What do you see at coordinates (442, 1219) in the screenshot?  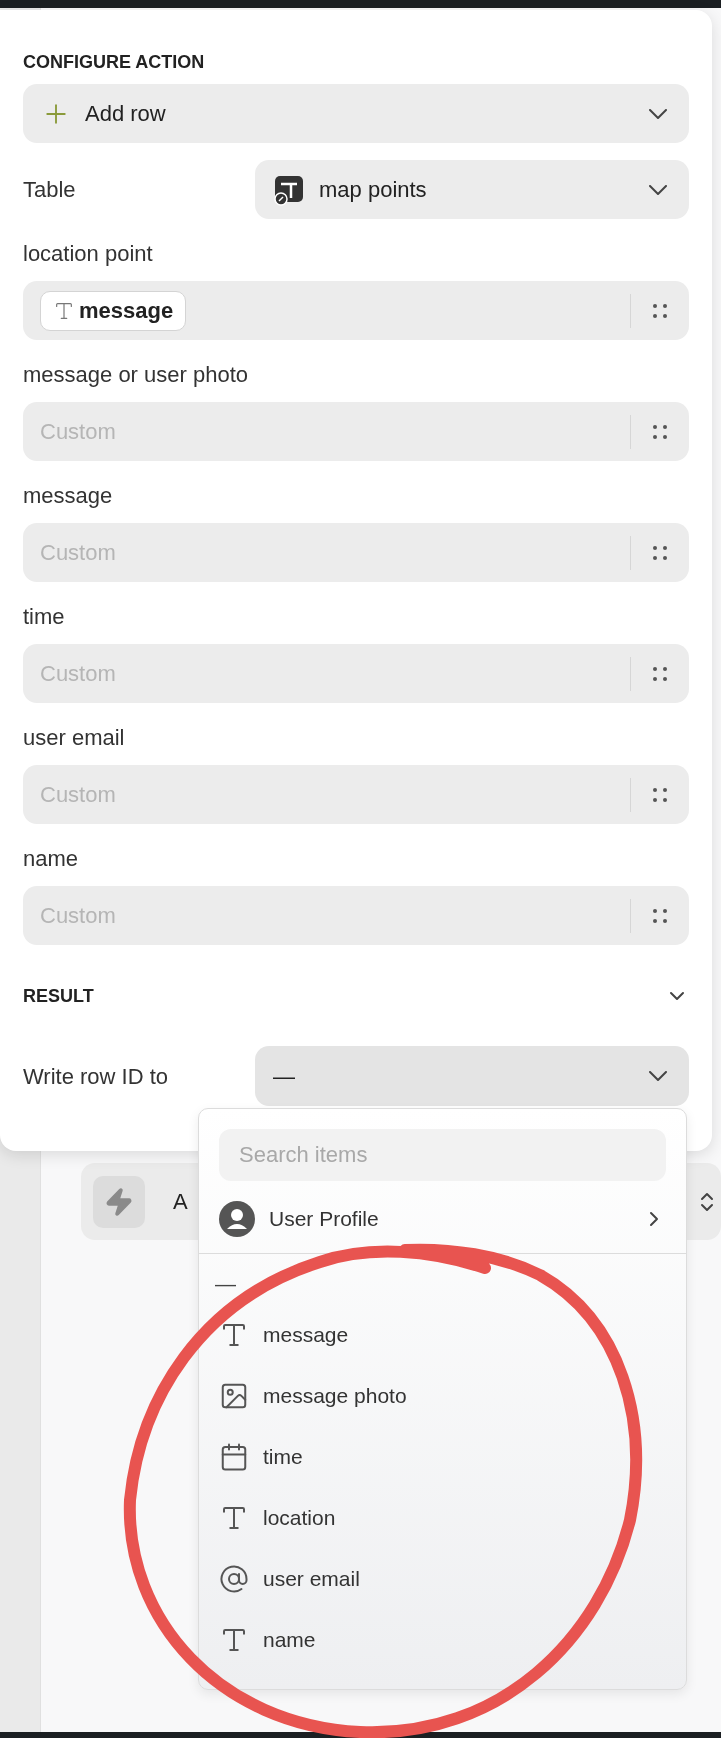 I see `menu-item: User Profile` at bounding box center [442, 1219].